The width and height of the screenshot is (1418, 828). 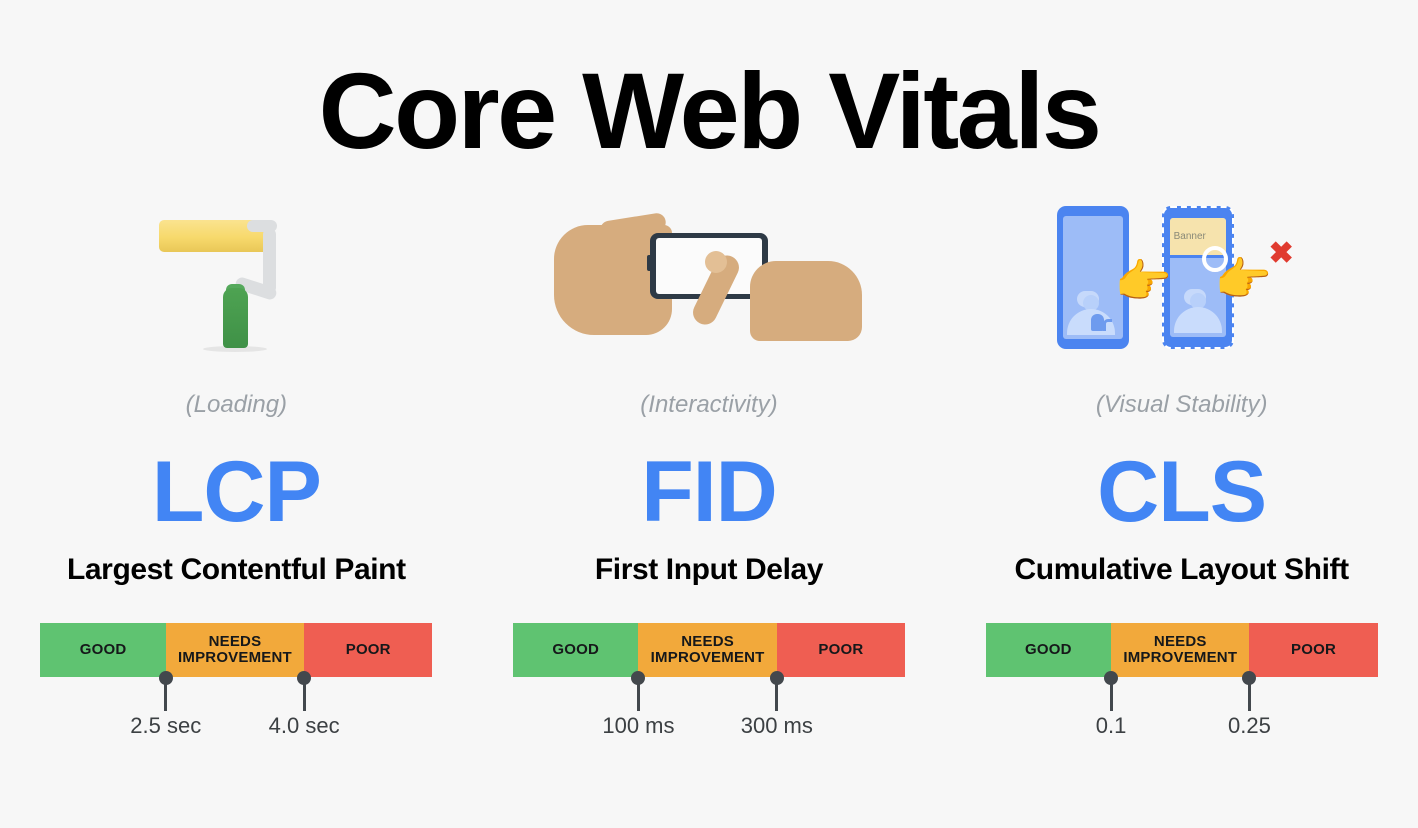 What do you see at coordinates (649, 262) in the screenshot?
I see `phone-side-button` at bounding box center [649, 262].